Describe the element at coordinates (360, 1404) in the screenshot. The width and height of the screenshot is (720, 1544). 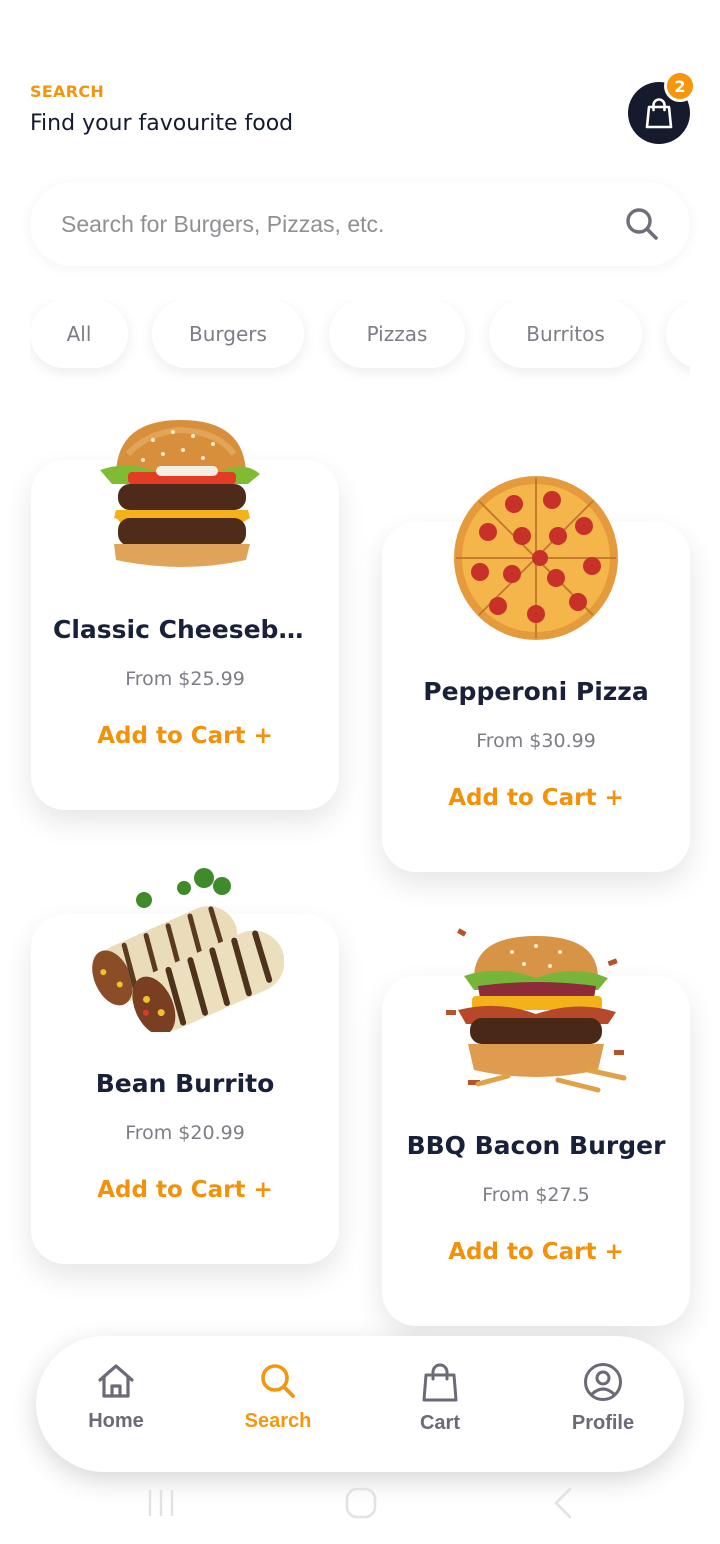
I see `bottom-nav: Home Search Cart Profile` at that location.